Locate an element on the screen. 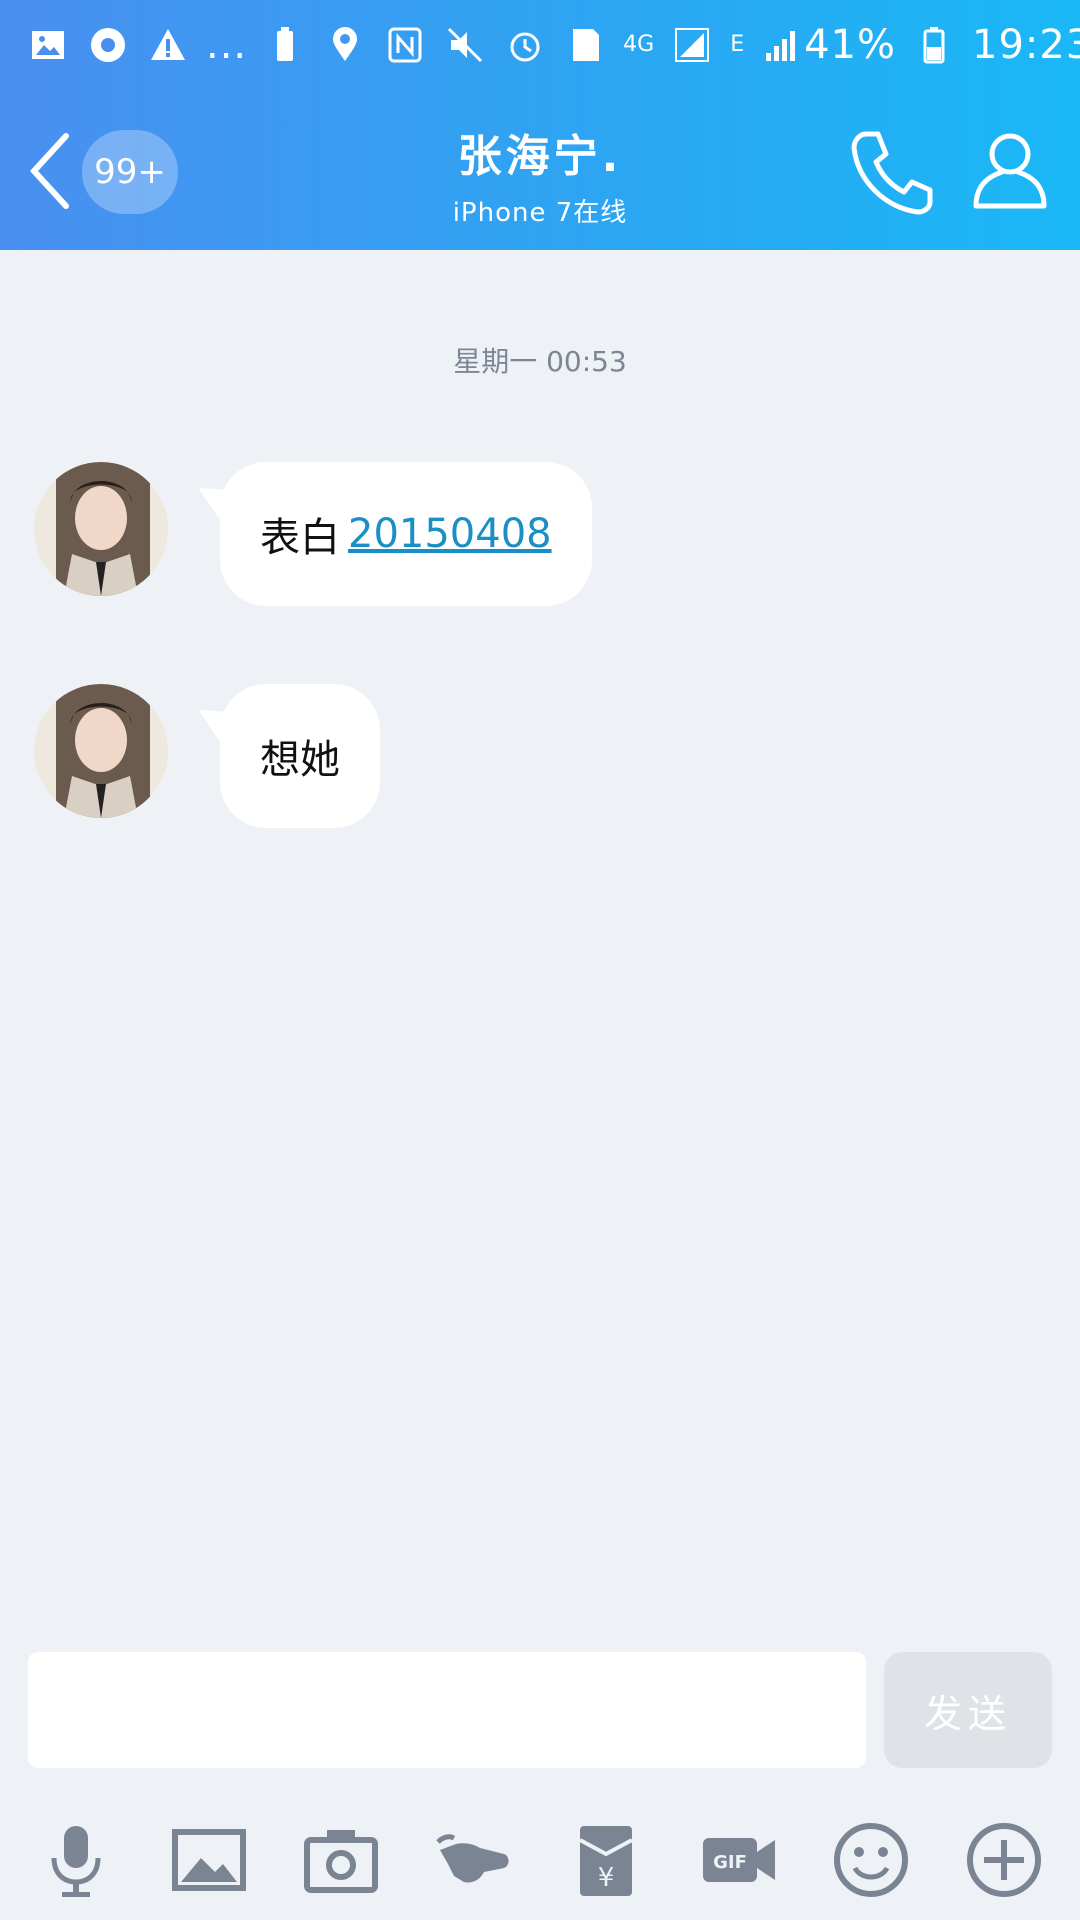  signal-strength-icon is located at coordinates (782, 45).